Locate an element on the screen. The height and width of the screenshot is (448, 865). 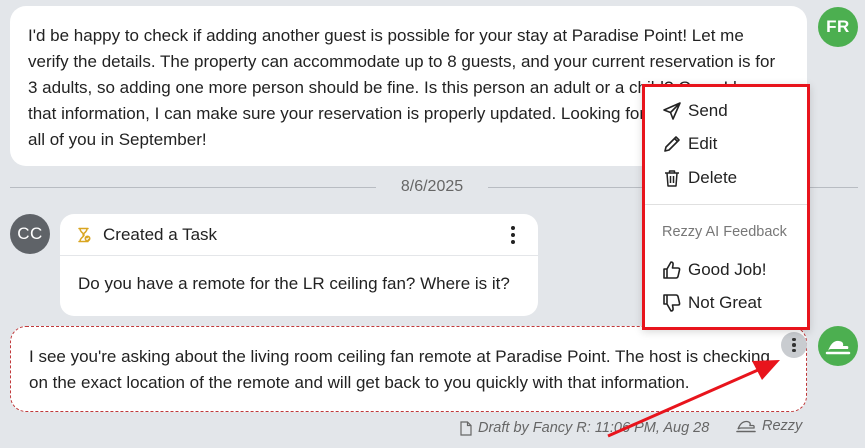
menu-item-edit: Edit is located at coordinates (689, 144).